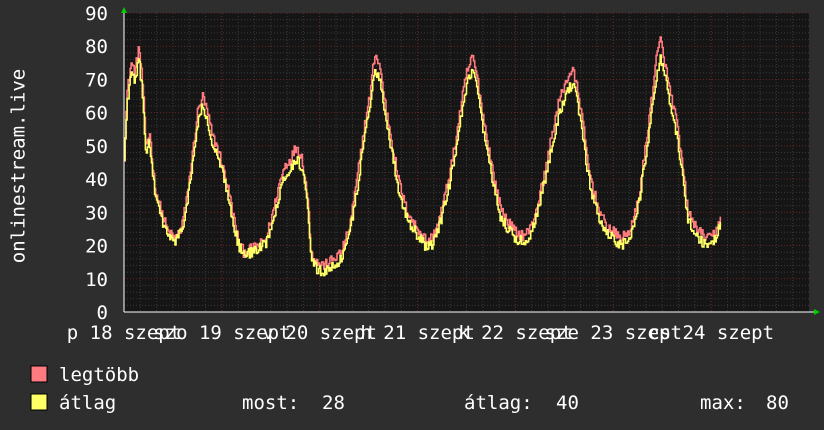  I want to click on y-tick-label: 10, so click(96, 280).